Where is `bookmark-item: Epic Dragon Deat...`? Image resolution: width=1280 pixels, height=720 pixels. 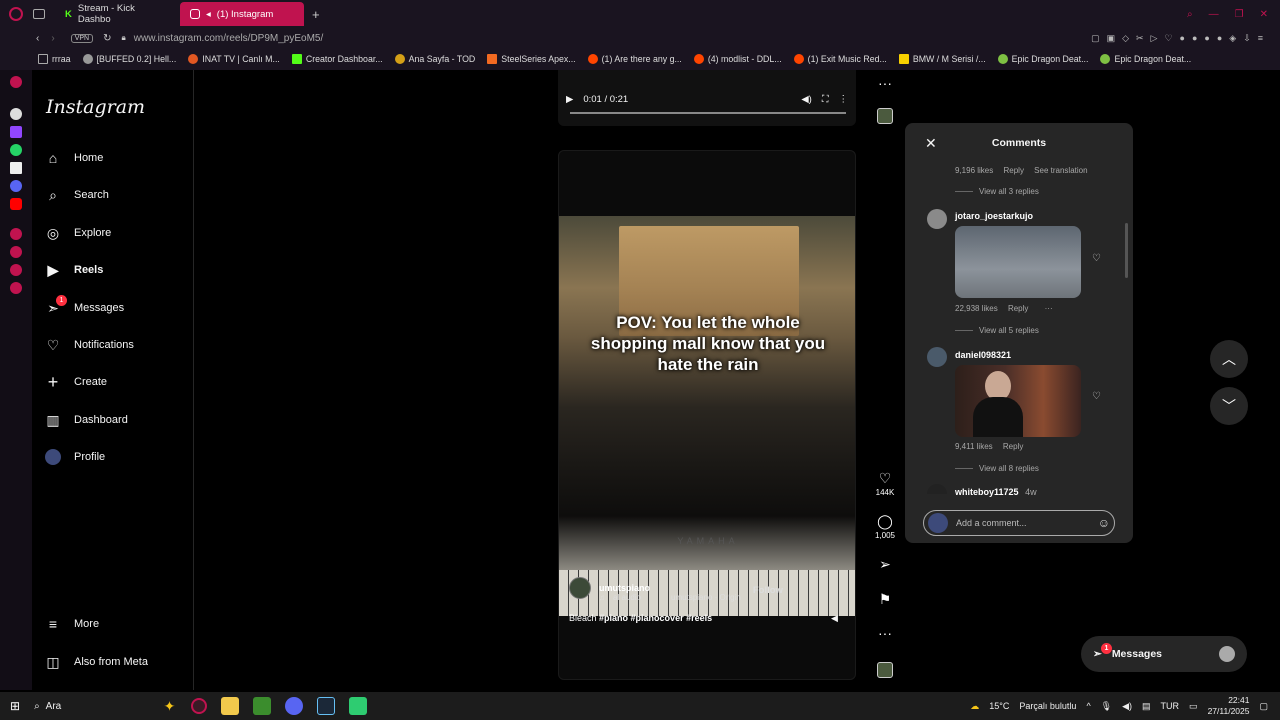 bookmark-item: Epic Dragon Deat... is located at coordinates (1043, 59).